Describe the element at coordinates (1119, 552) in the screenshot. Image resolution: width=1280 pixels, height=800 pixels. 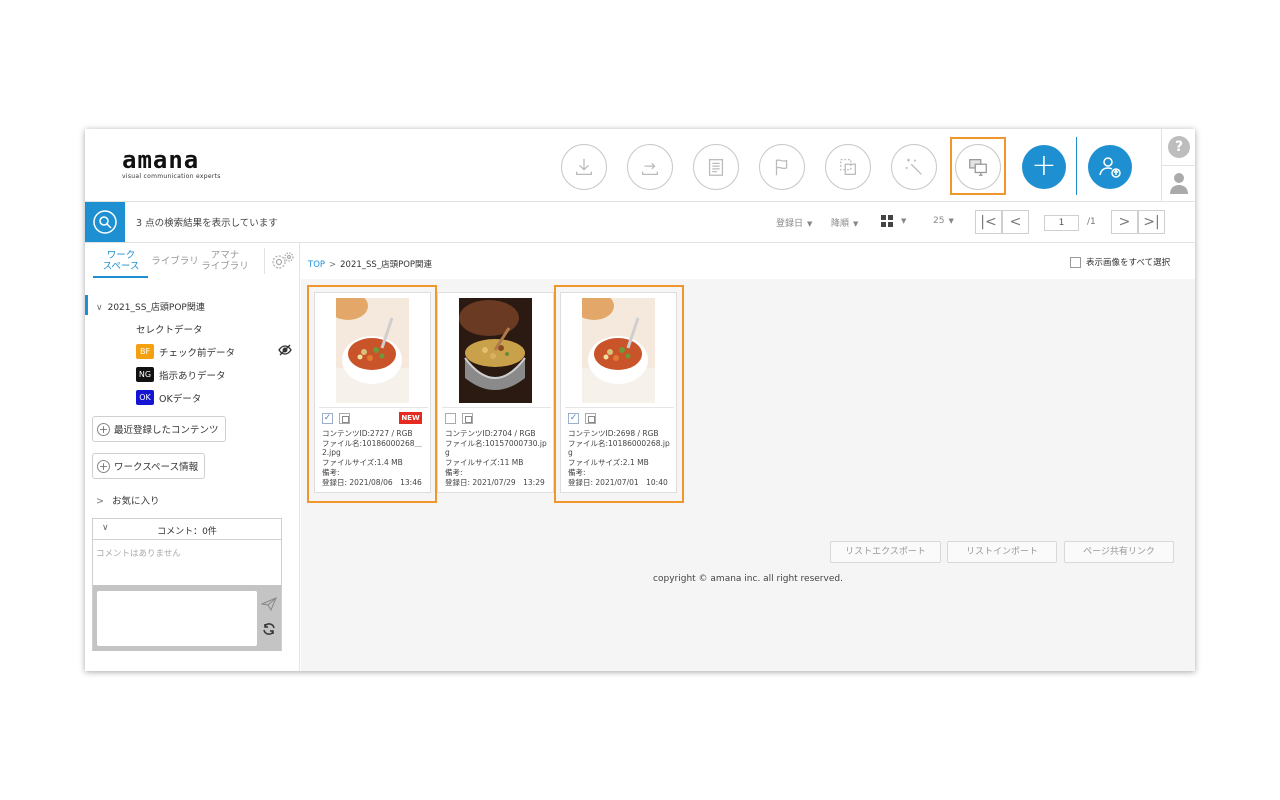
I see `page-share-link-button: ページ共有リンク` at that location.